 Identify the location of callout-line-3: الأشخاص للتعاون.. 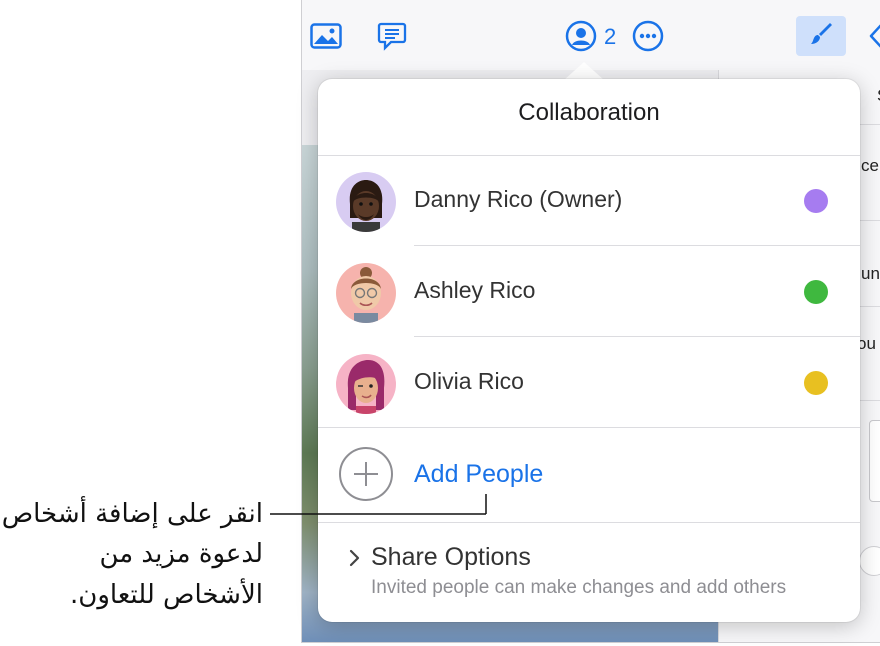
(166, 595).